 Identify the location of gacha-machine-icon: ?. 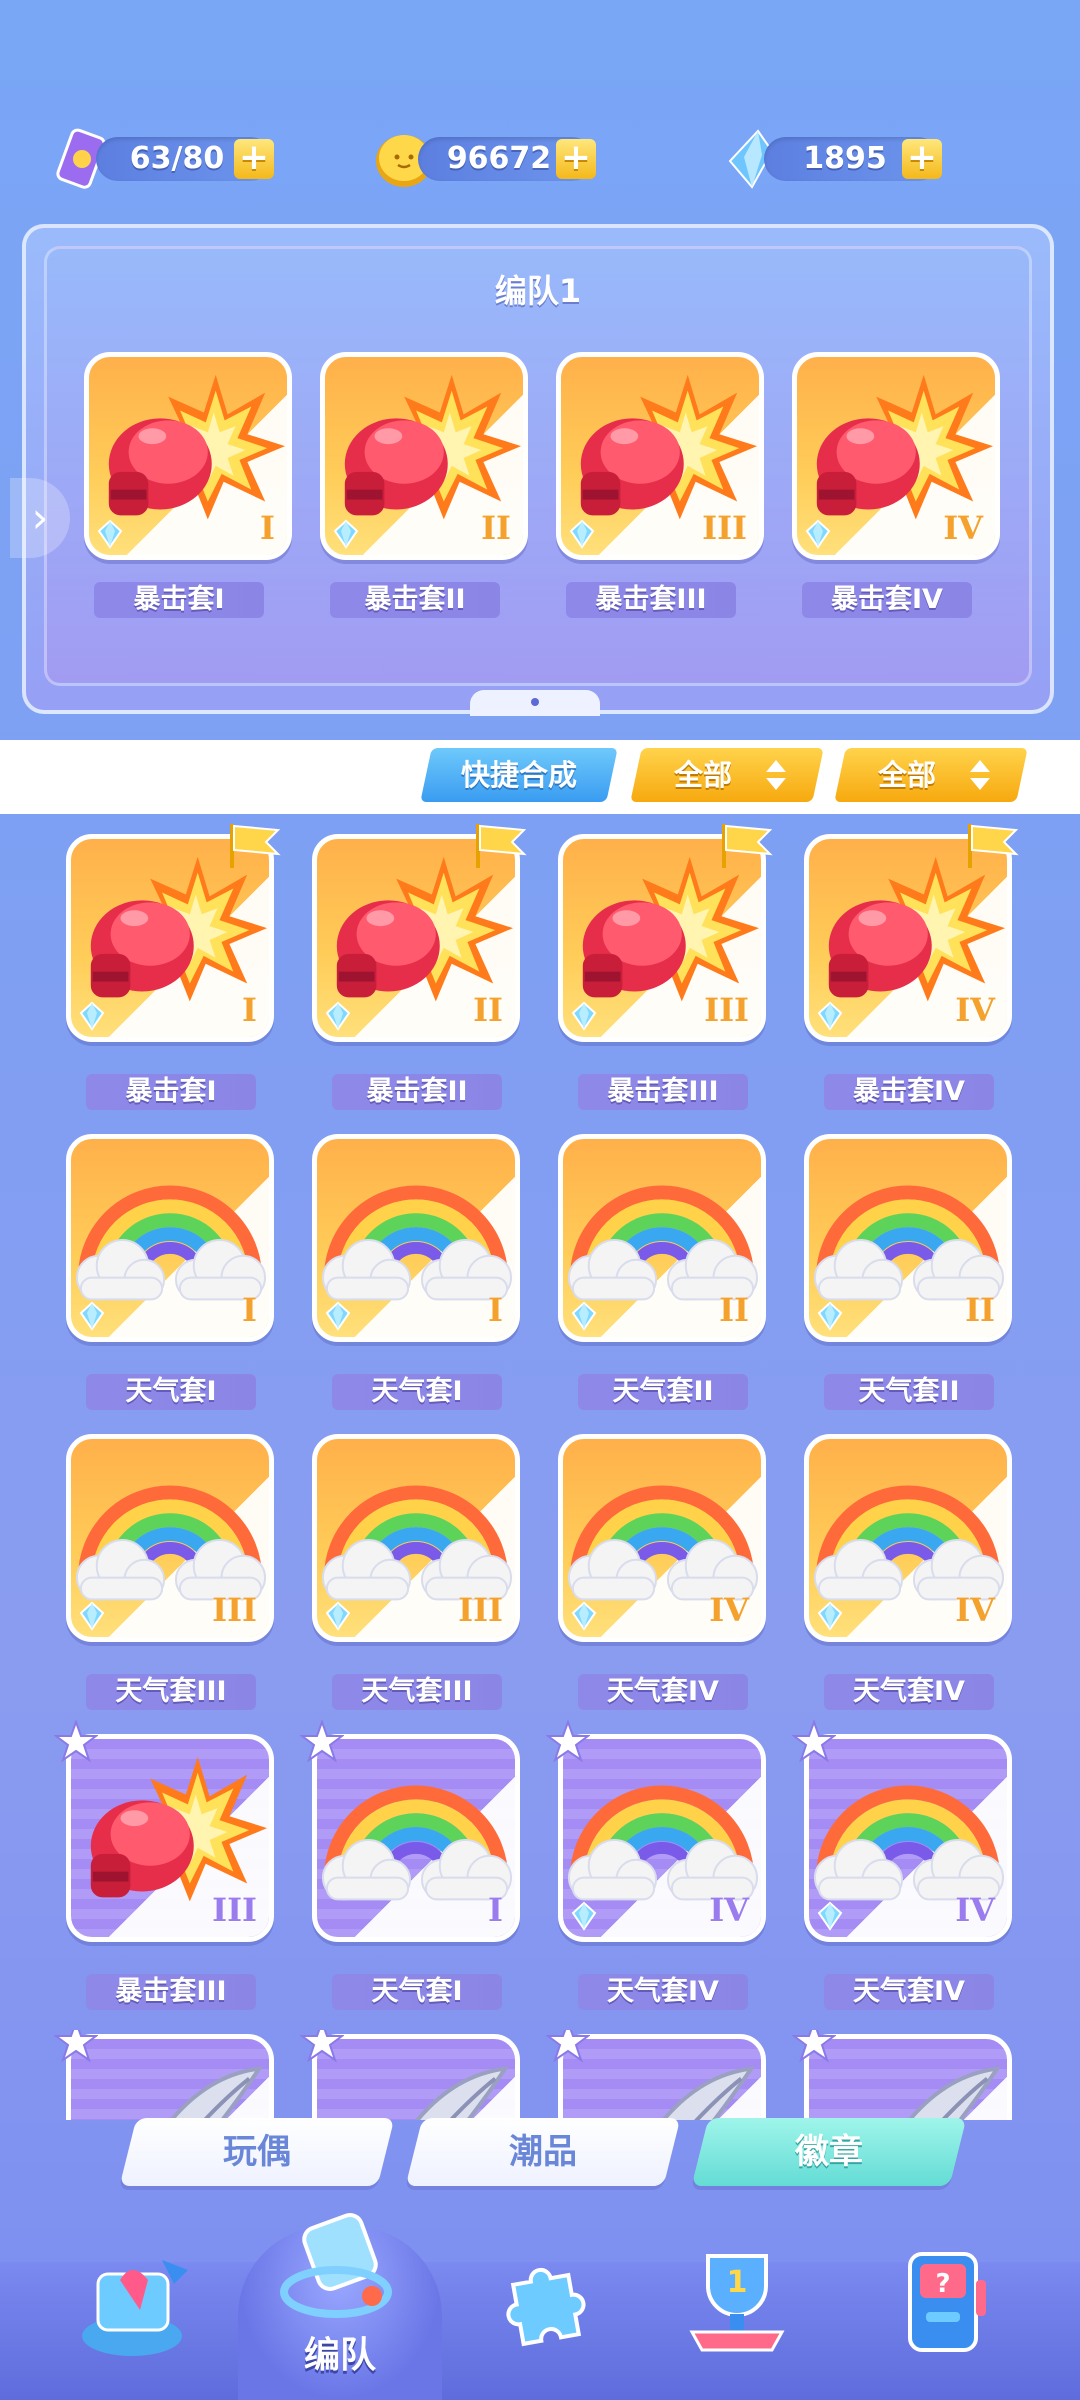
(945, 2305).